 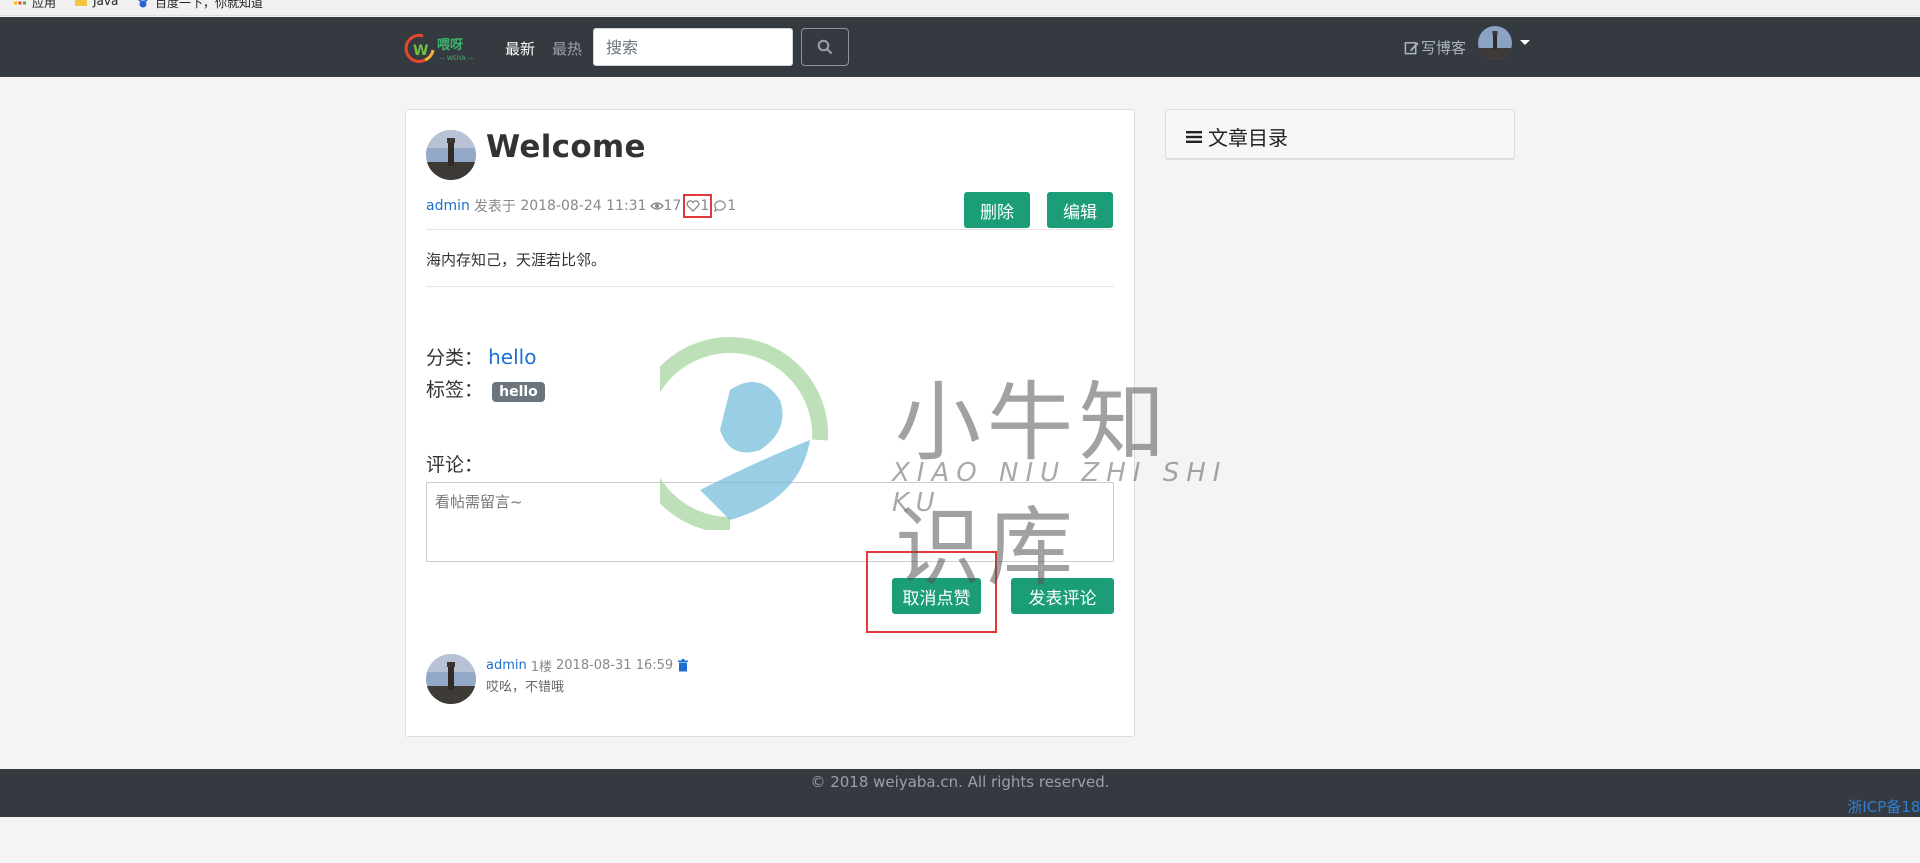 What do you see at coordinates (936, 596) in the screenshot?
I see `unlike-button: 取消点赞` at bounding box center [936, 596].